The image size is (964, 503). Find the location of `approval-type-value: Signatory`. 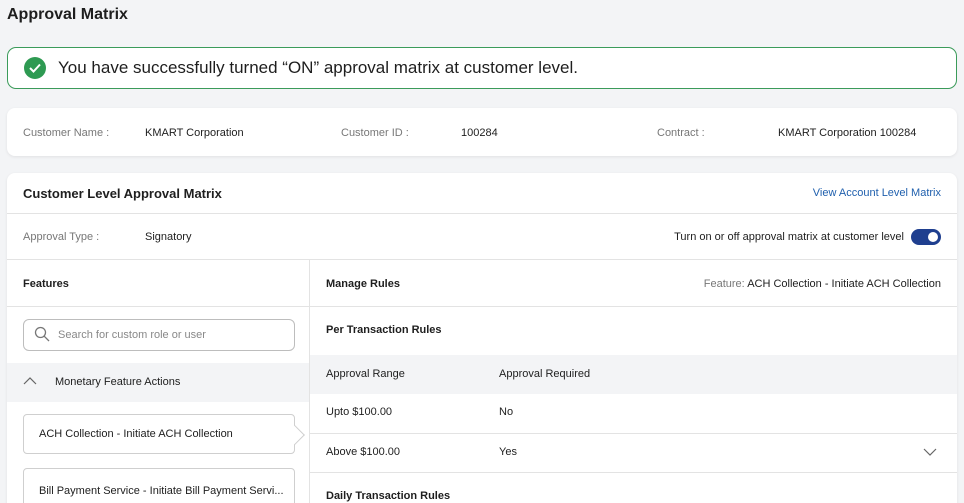

approval-type-value: Signatory is located at coordinates (168, 237).